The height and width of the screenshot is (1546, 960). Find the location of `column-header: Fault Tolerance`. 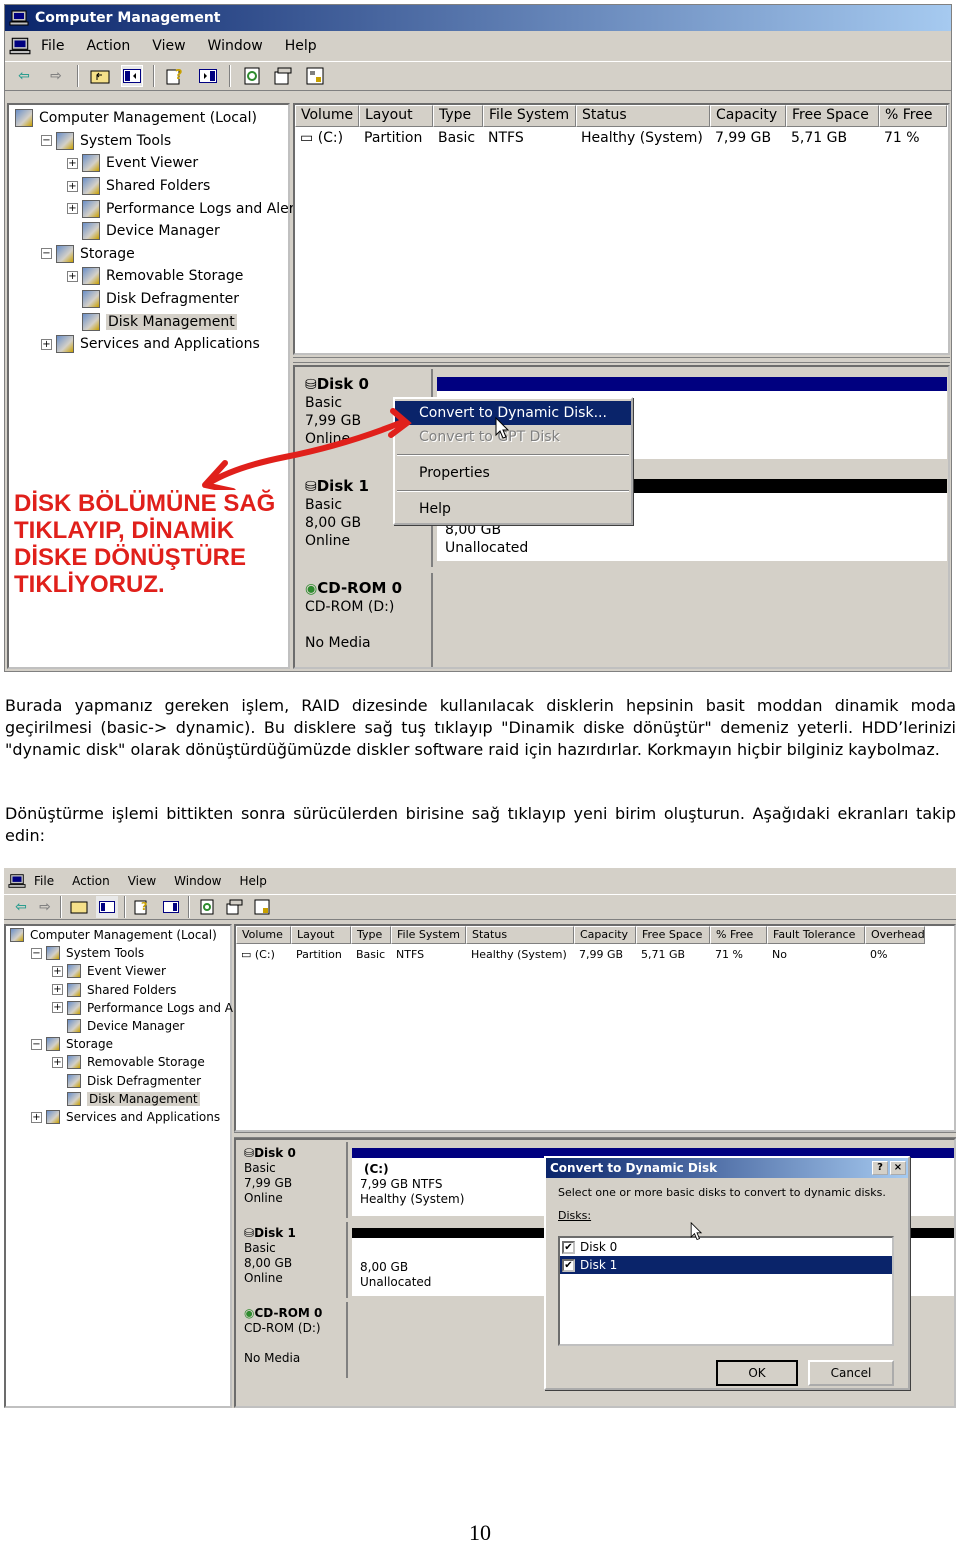

column-header: Fault Tolerance is located at coordinates (816, 935).